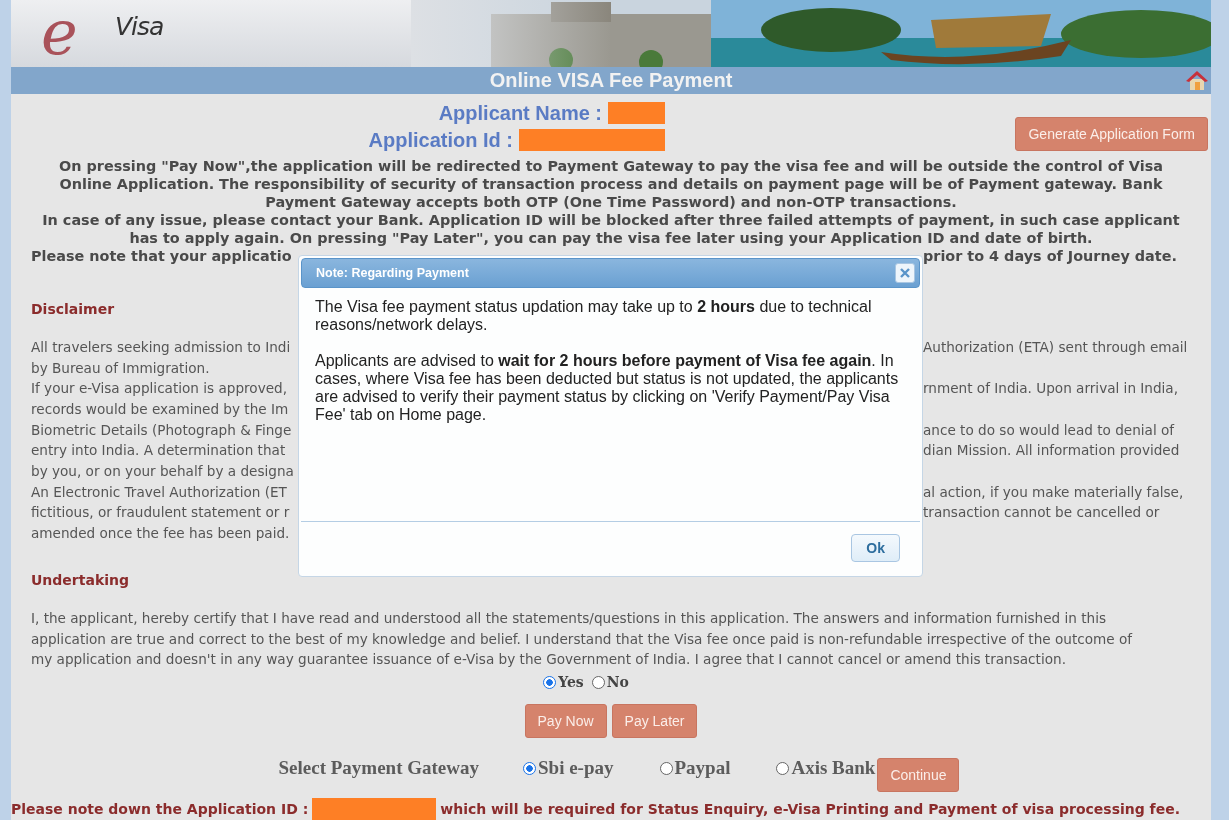  I want to click on radio-label: Paypal, so click(702, 768).